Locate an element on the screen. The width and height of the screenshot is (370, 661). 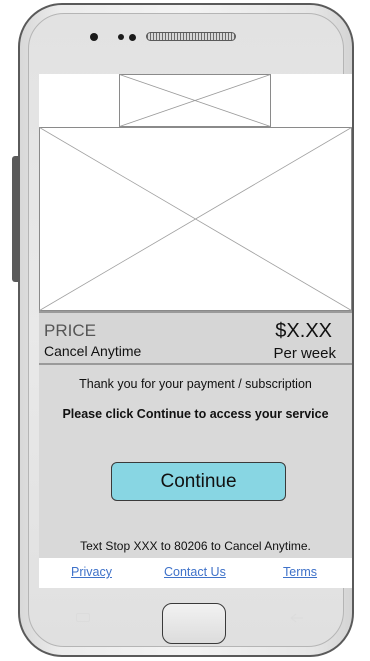
menu-key-icon is located at coordinates (83, 617).